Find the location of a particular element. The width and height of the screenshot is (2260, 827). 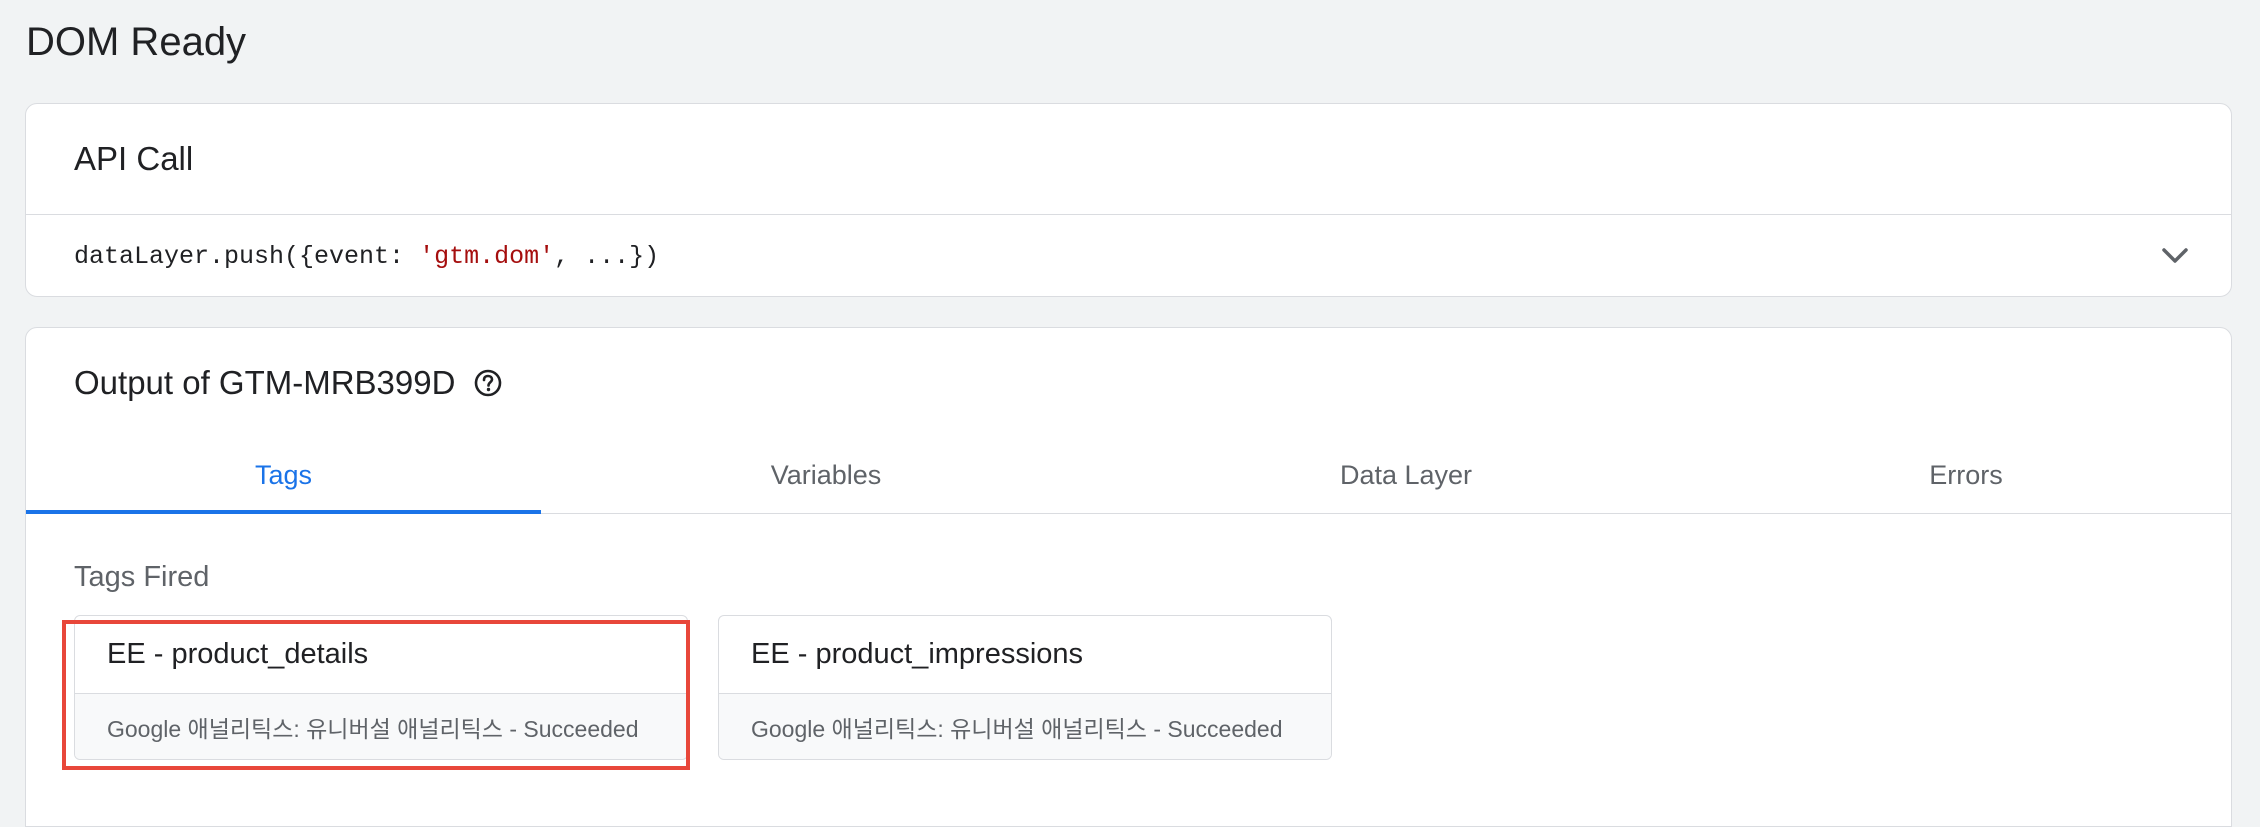

output-title: Output of GTM-MRB399D is located at coordinates (265, 382).